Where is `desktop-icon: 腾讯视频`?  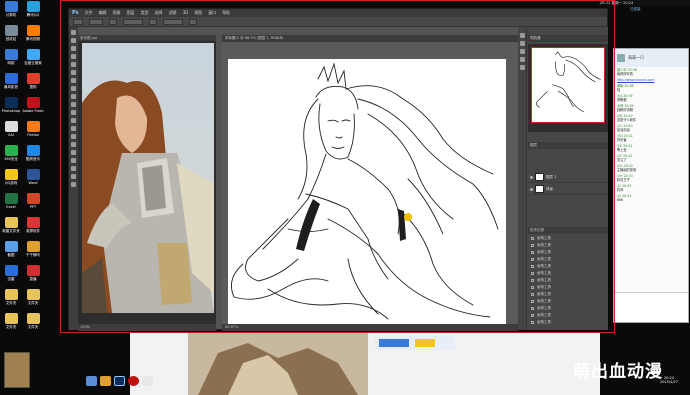 desktop-icon: 腾讯视频 is located at coordinates (33, 33).